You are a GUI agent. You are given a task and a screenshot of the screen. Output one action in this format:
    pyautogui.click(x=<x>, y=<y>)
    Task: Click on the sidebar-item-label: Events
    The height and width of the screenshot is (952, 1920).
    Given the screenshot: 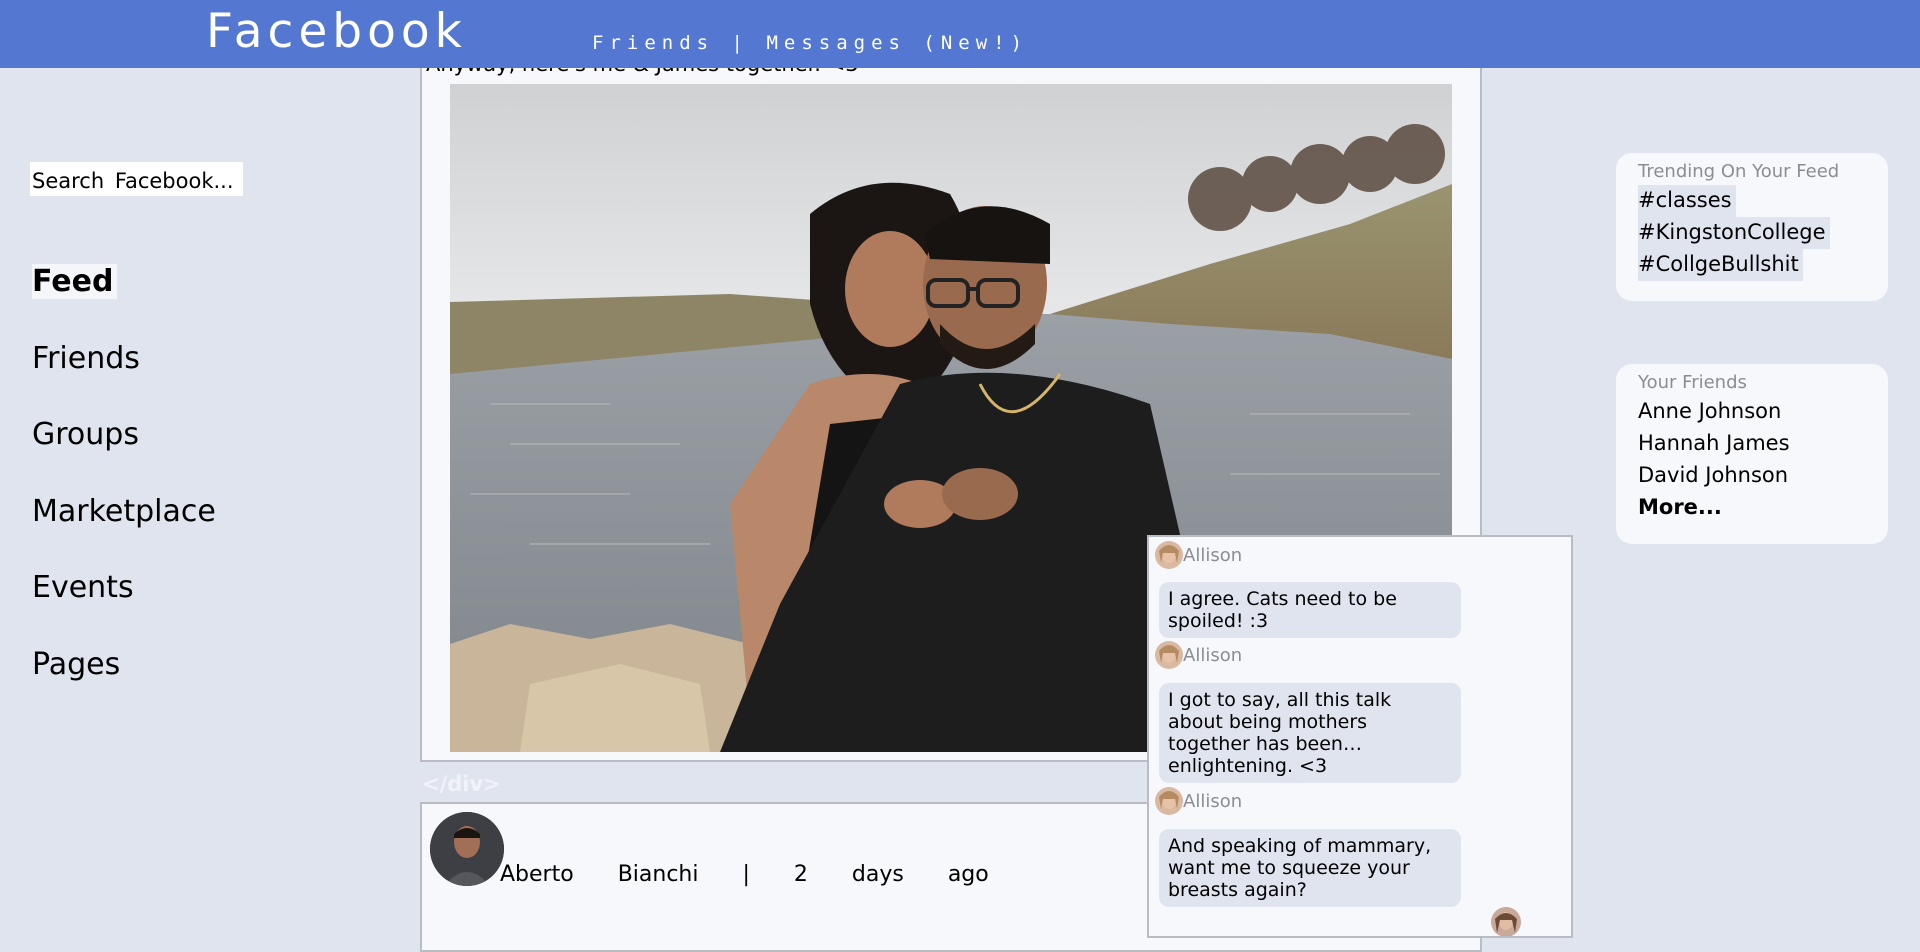 What is the action you would take?
    pyautogui.click(x=83, y=587)
    